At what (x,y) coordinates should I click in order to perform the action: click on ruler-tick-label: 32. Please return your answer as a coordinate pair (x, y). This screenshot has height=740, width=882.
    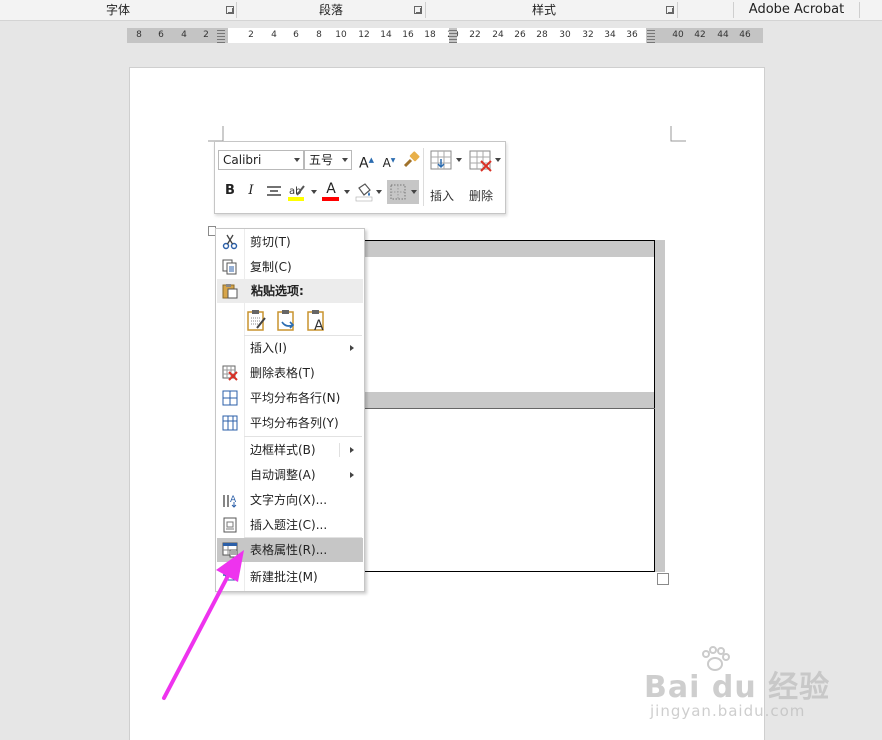
    Looking at the image, I should click on (588, 35).